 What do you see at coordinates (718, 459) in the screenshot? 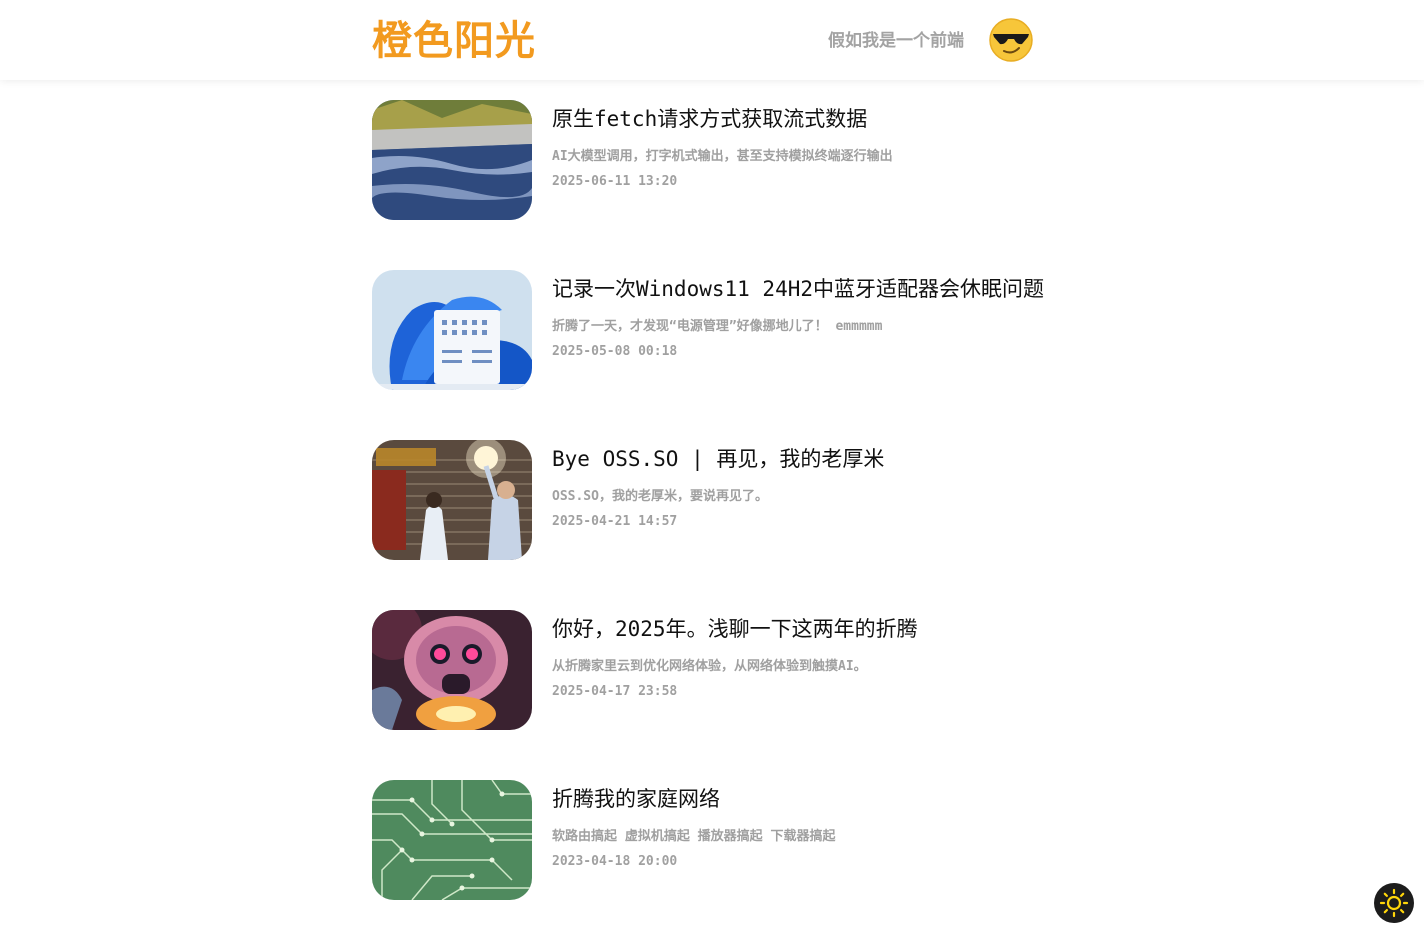
I see `post-title: Bye OSS.SO | 再见，我的老厚米` at bounding box center [718, 459].